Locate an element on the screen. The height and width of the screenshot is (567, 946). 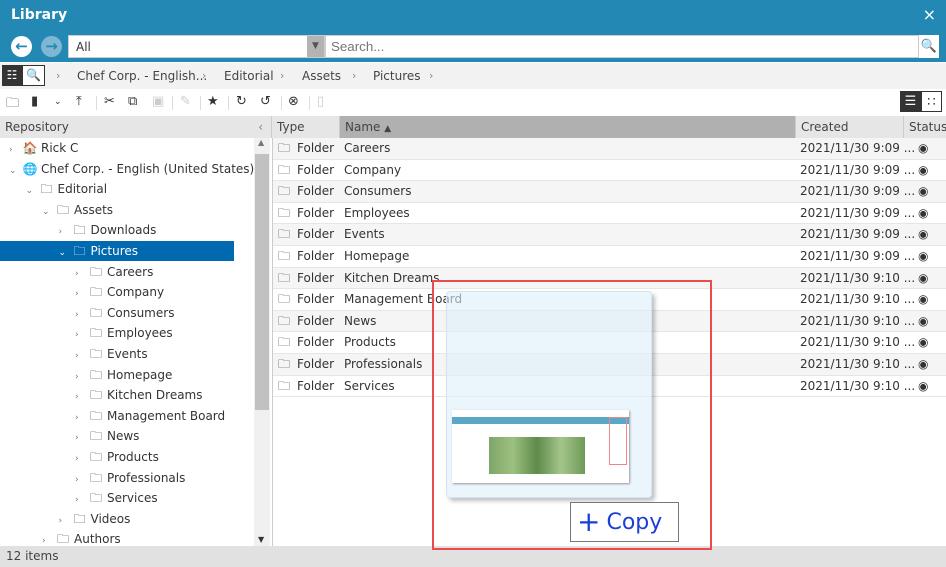
tree-scrollbar: ▲ ▼ is located at coordinates (262, 342).